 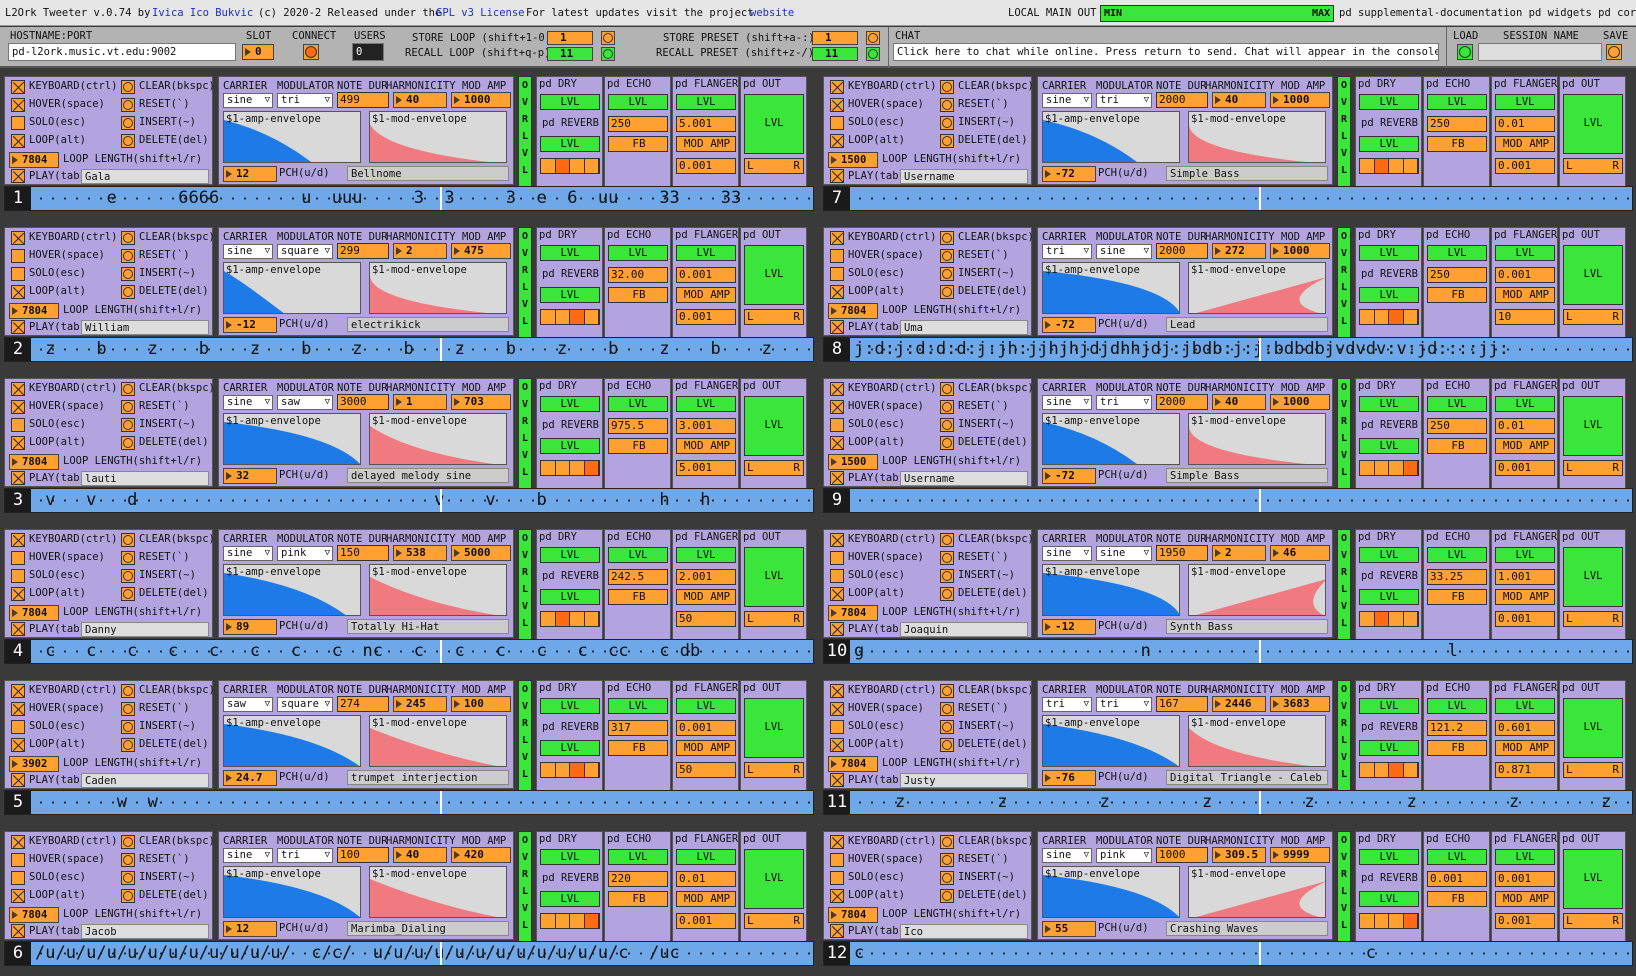 I want to click on echo-time-number: 242.5, so click(x=638, y=577).